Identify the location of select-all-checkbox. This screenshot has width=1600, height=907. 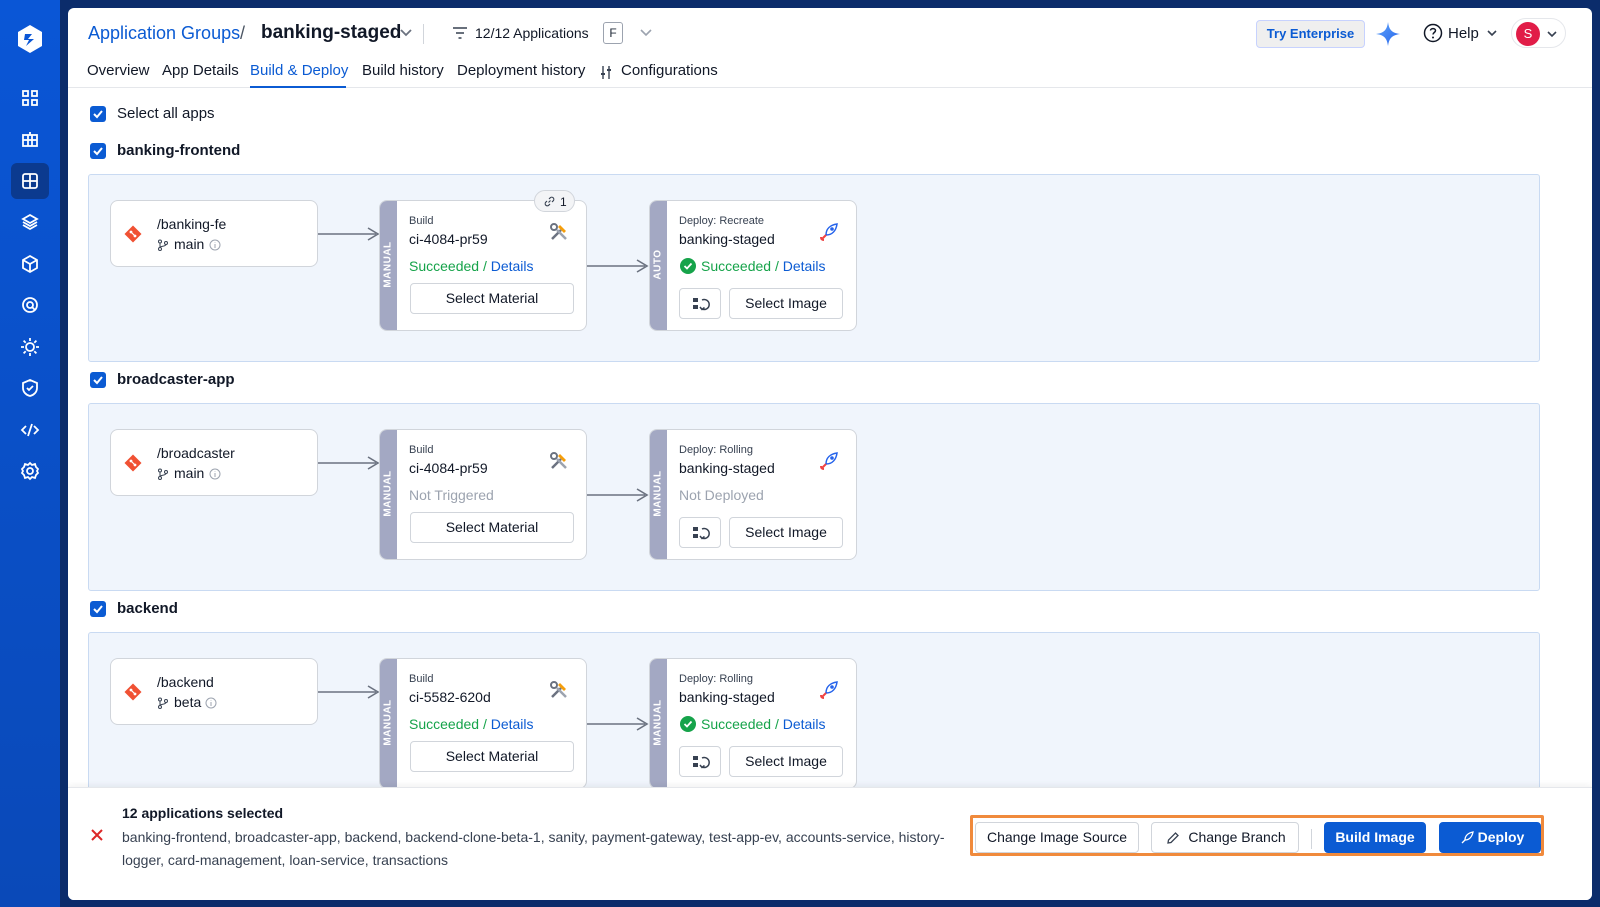
(98, 114).